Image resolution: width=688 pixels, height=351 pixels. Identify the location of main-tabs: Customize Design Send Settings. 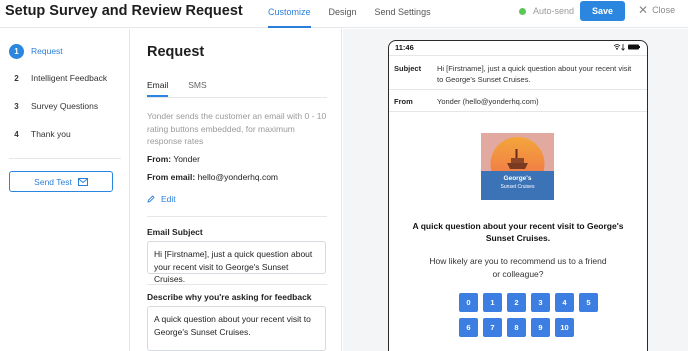
(358, 14).